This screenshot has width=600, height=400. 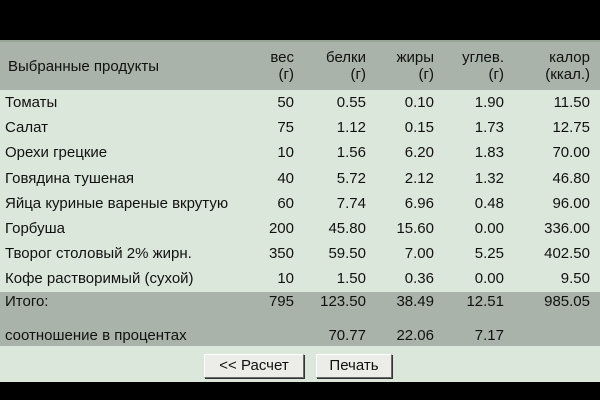 What do you see at coordinates (99, 279) in the screenshot?
I see `product-name: Кофе растворимый (сухой)` at bounding box center [99, 279].